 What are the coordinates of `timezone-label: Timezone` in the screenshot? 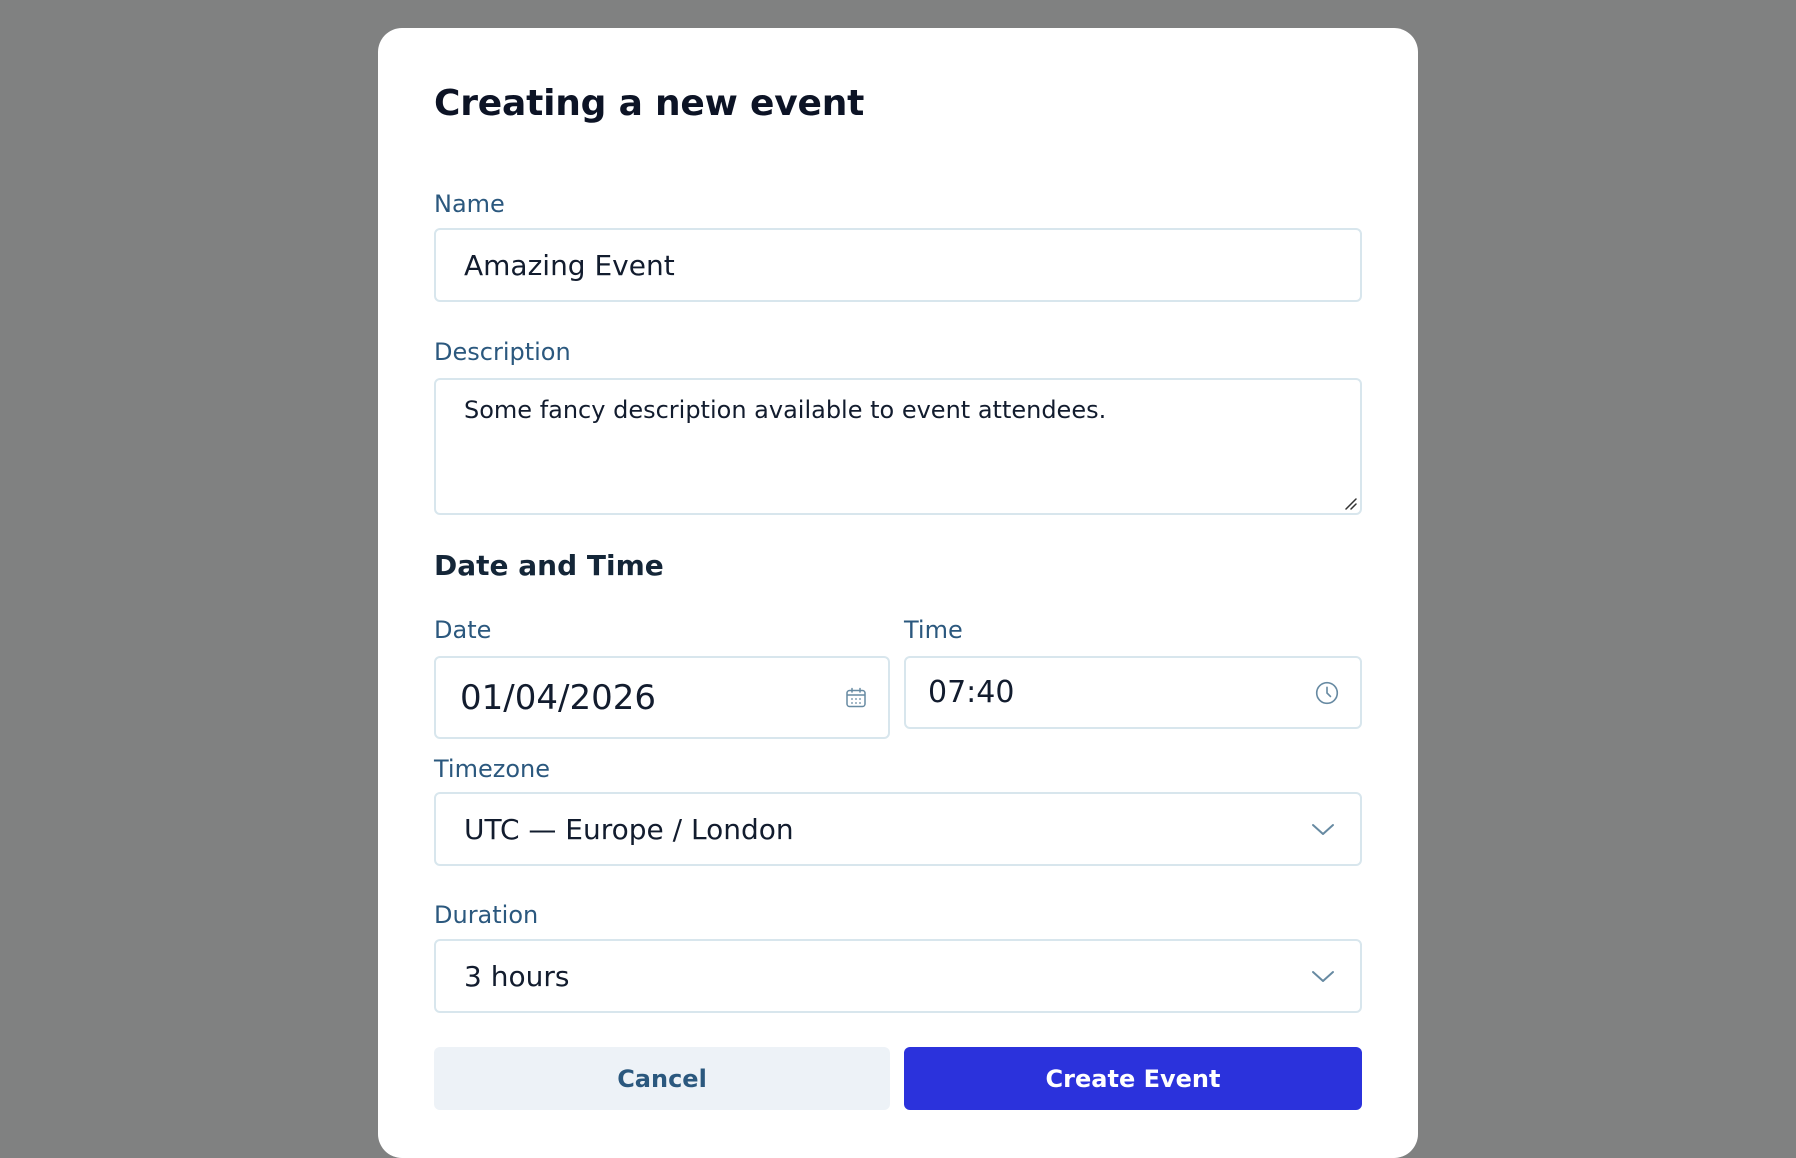 It's located at (492, 769).